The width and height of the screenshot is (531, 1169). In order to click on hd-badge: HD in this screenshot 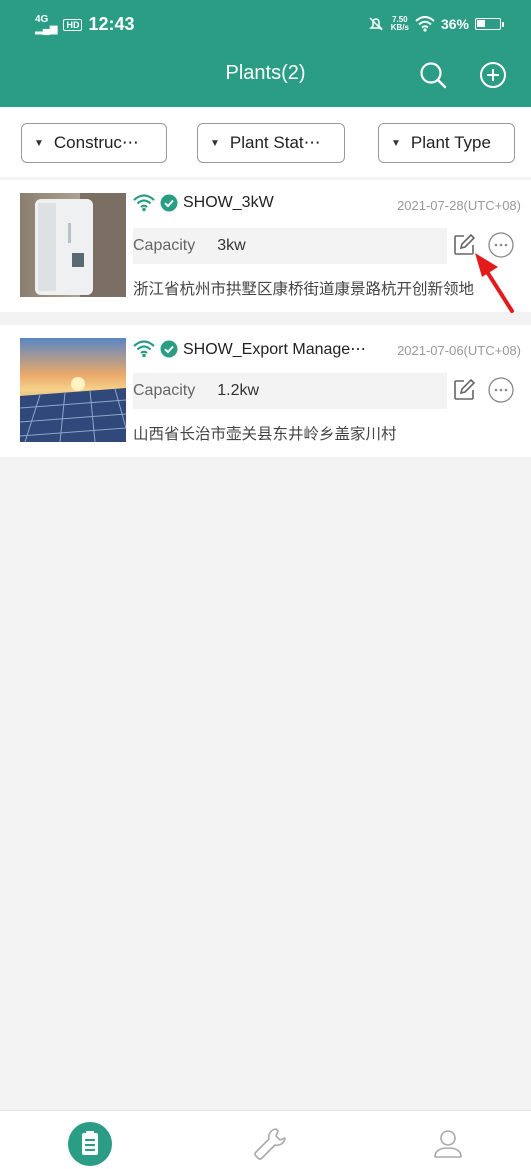, I will do `click(73, 24)`.